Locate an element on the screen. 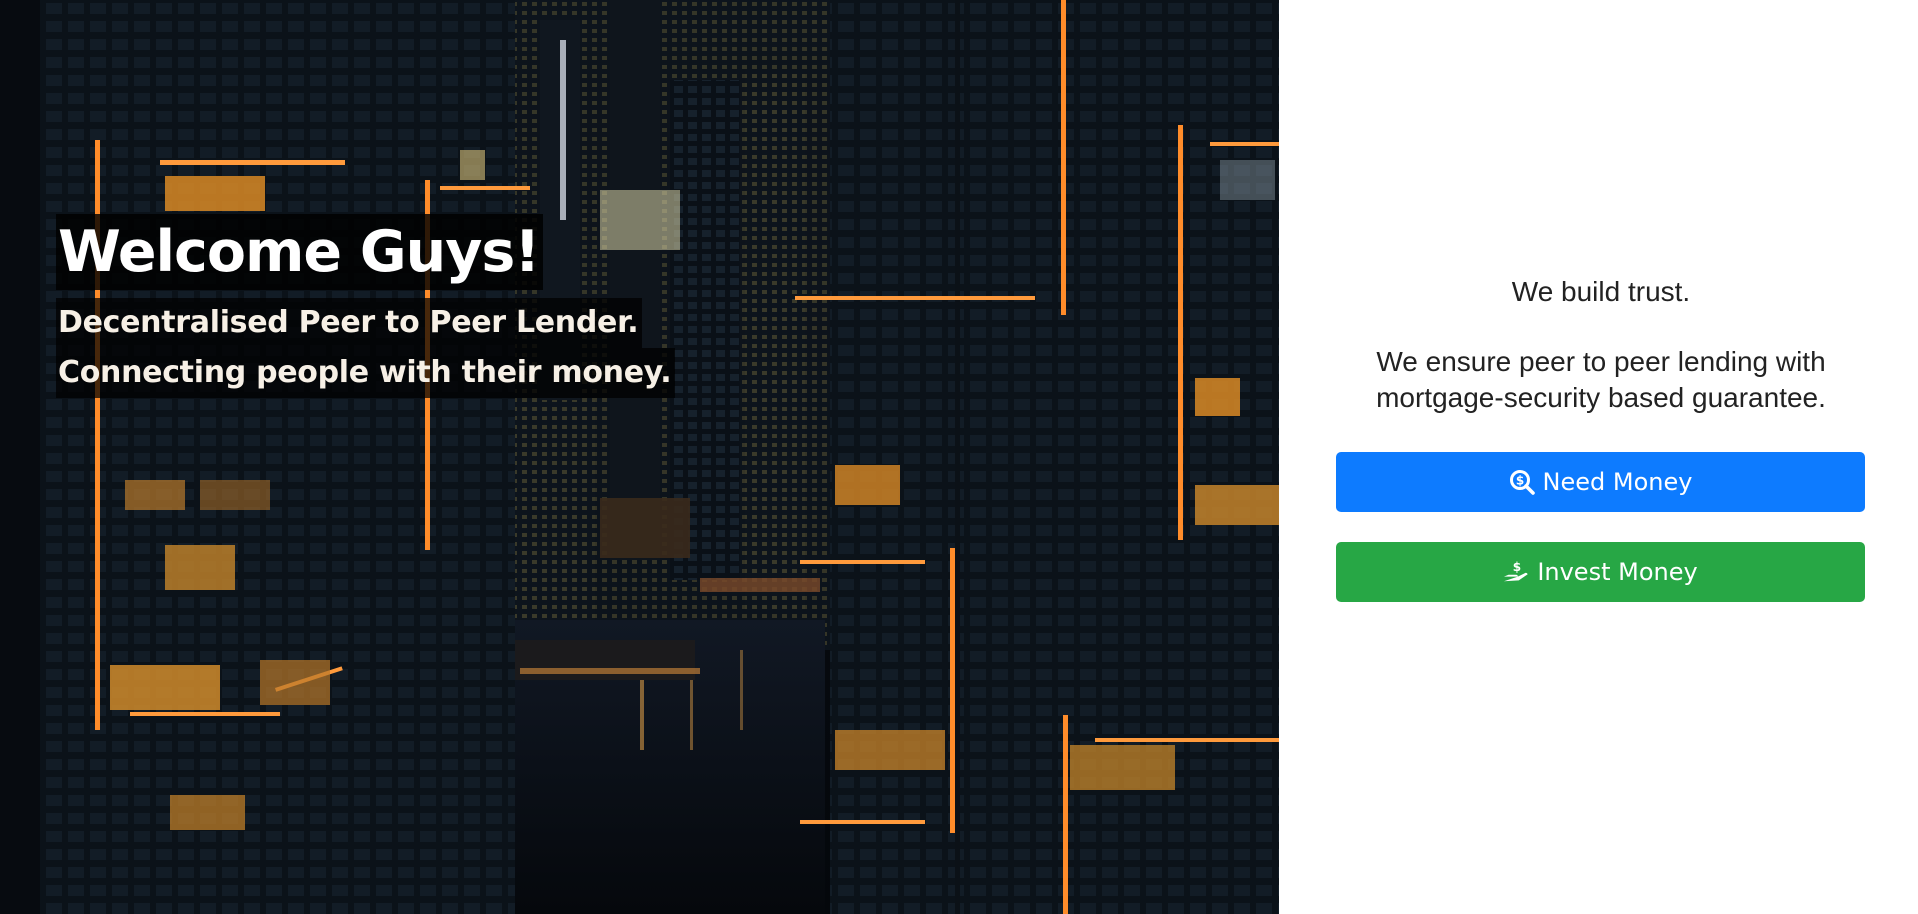 The image size is (1918, 914). need-money-label: Need Money is located at coordinates (1617, 482).